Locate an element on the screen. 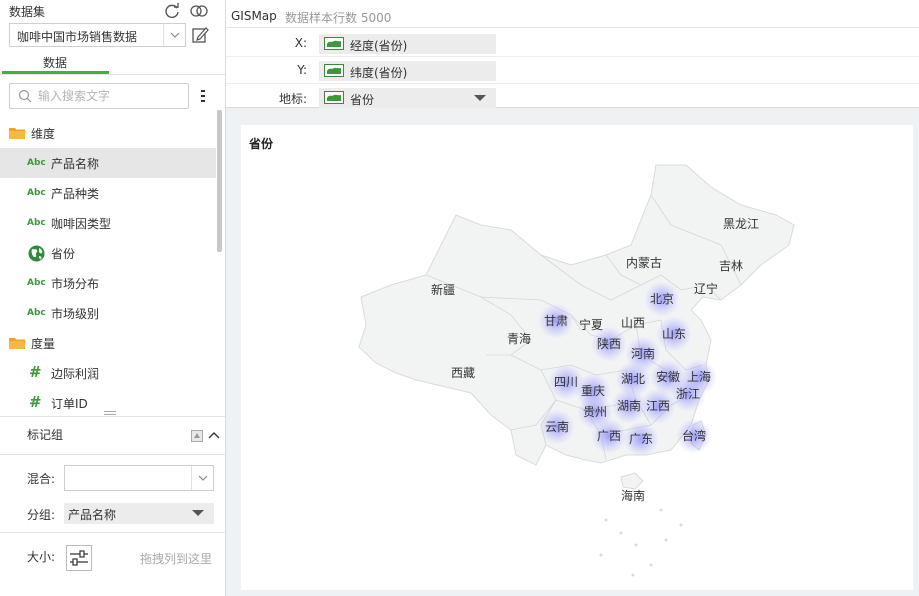 The height and width of the screenshot is (596, 919). field-label: 订单ID is located at coordinates (69, 403).